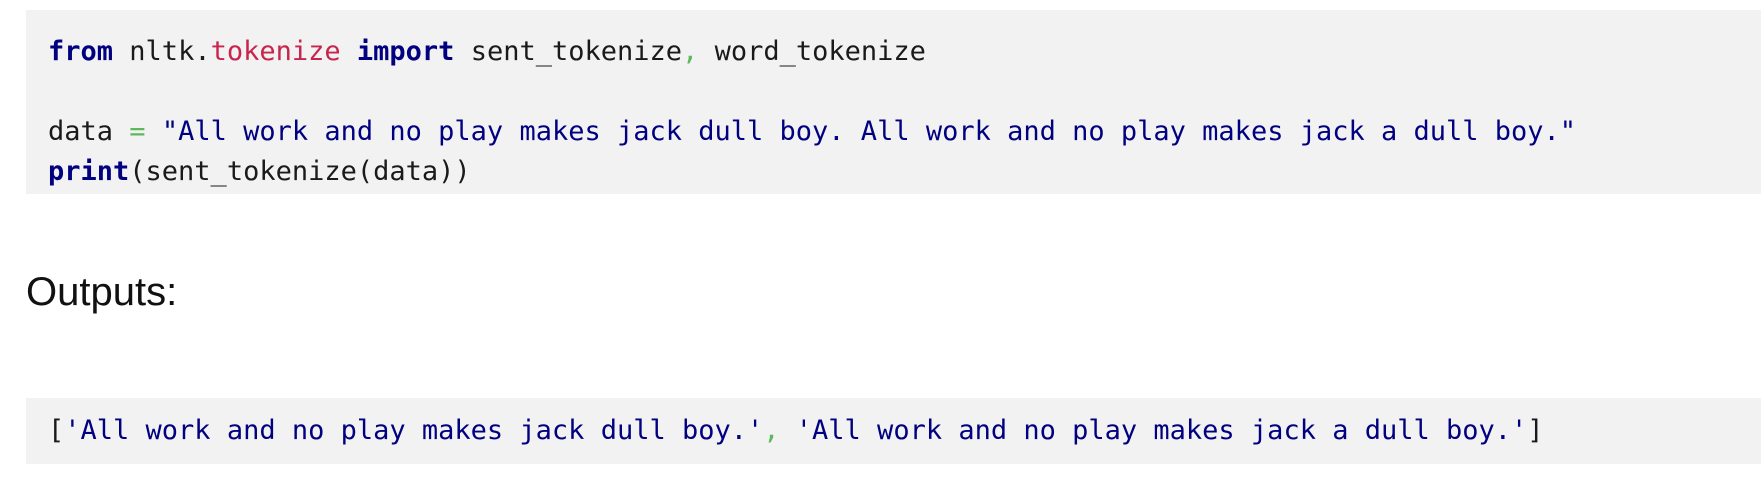 Image resolution: width=1761 pixels, height=489 pixels. What do you see at coordinates (405, 51) in the screenshot?
I see `keyword-import: import` at bounding box center [405, 51].